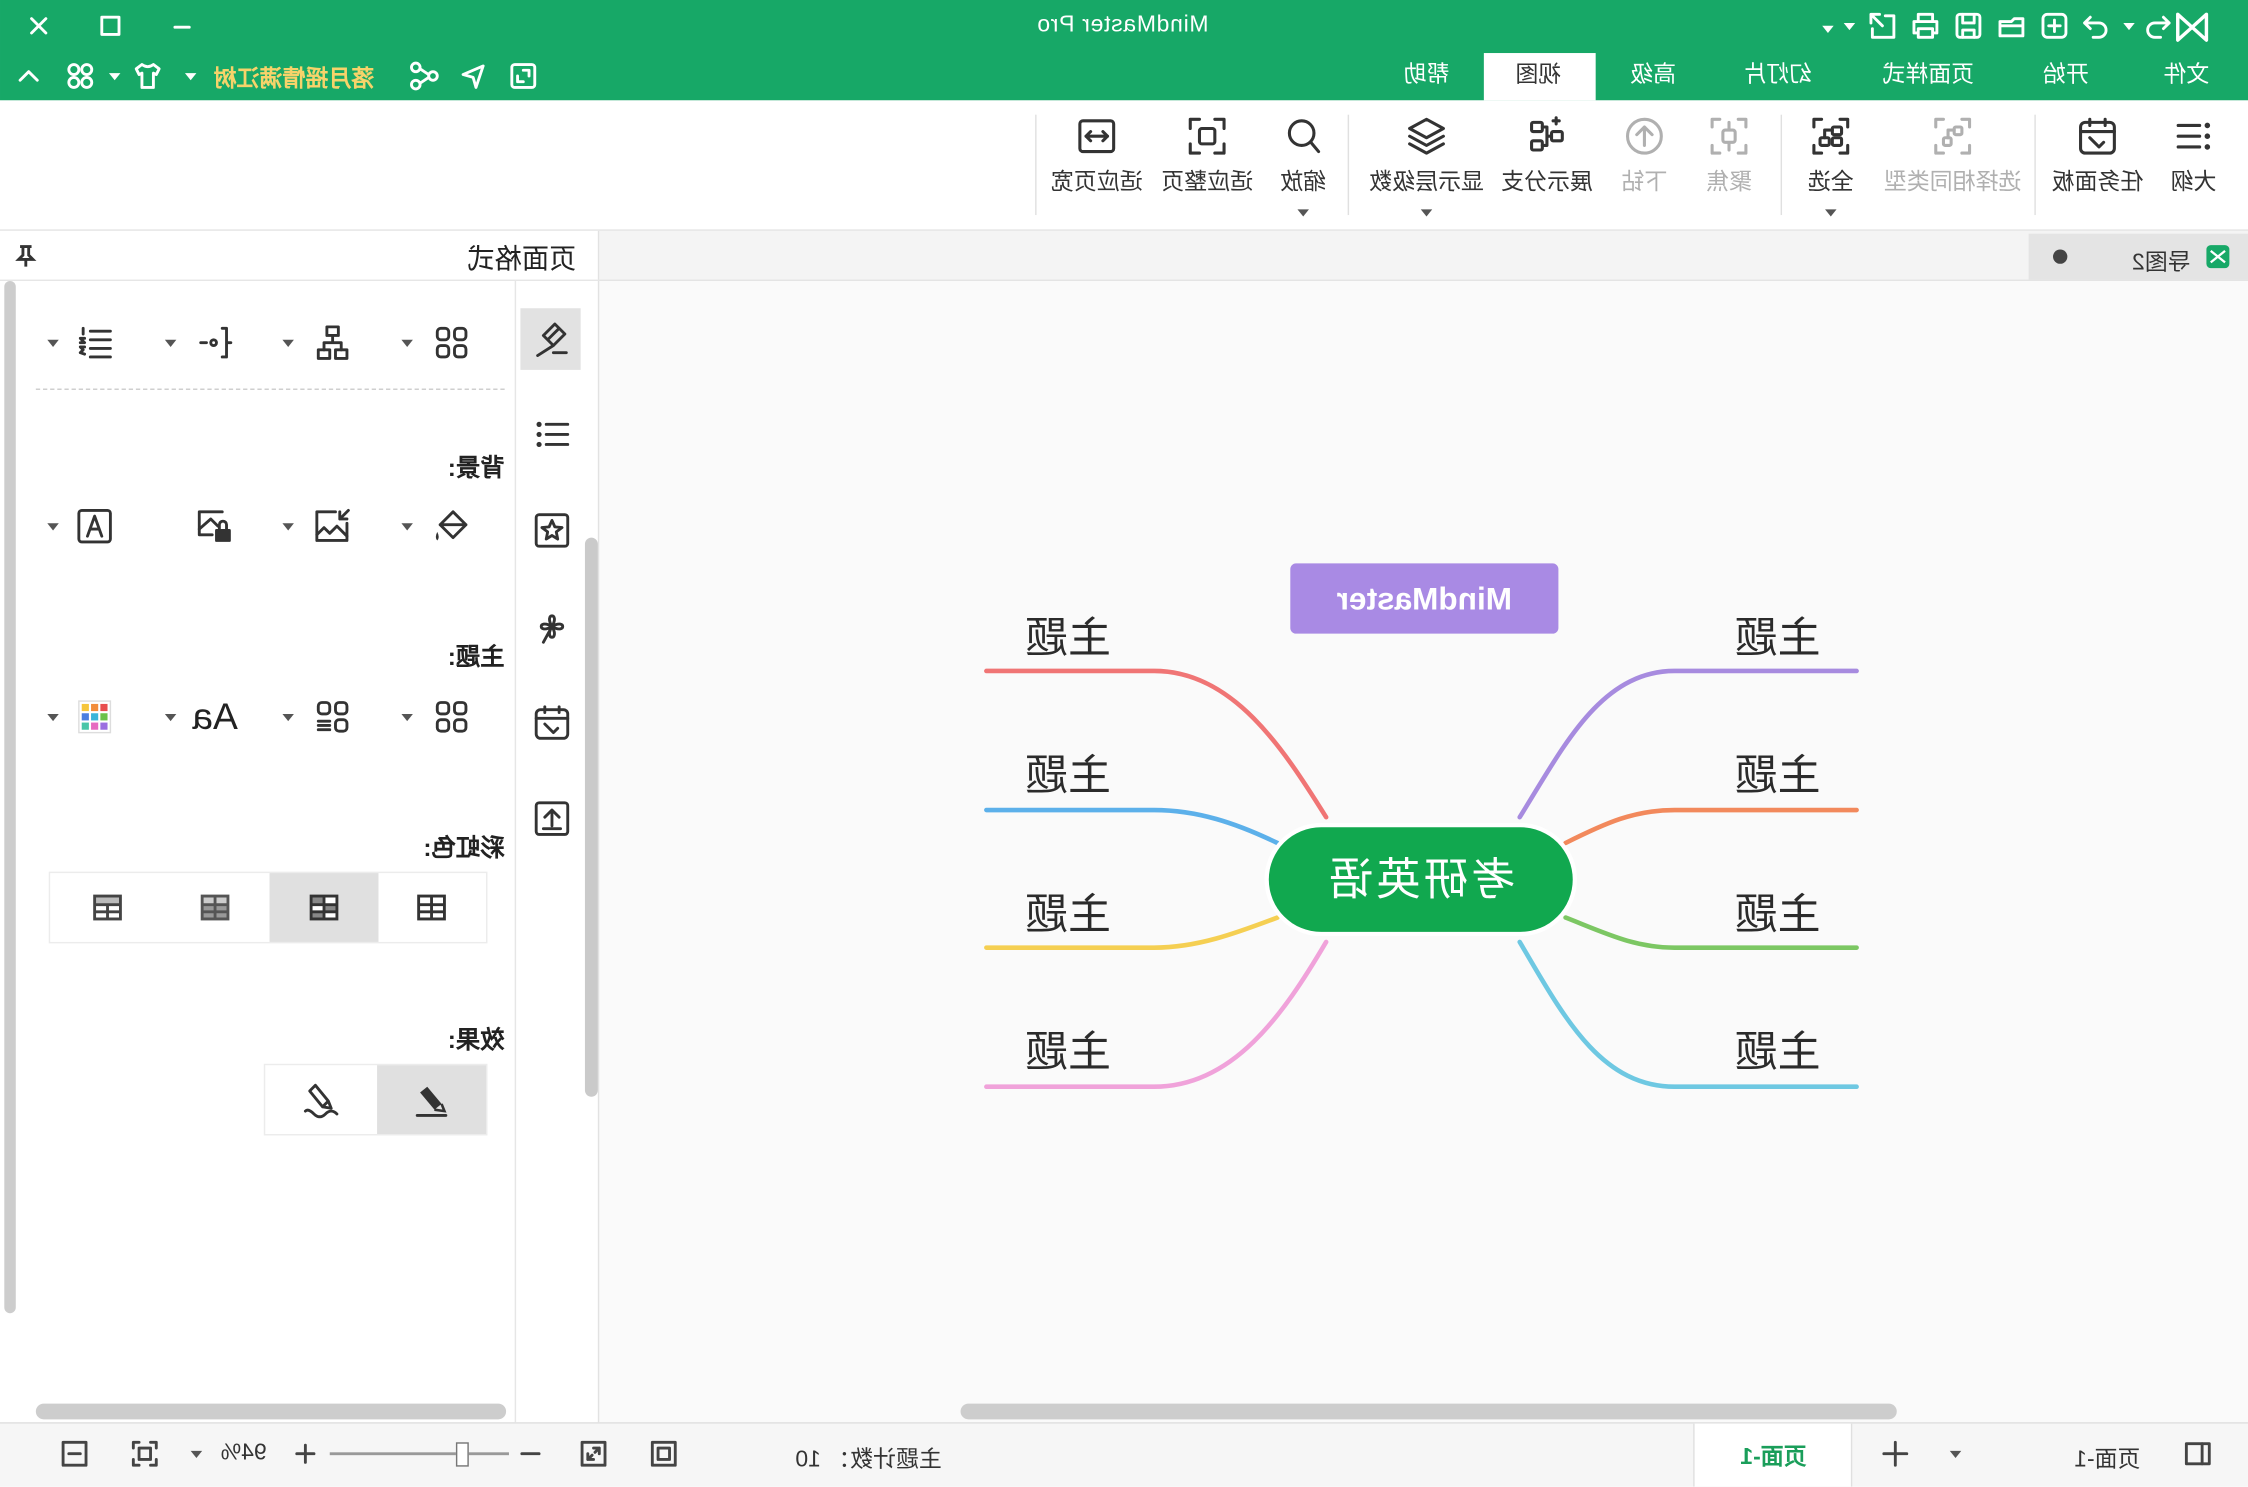 This screenshot has height=1487, width=2248. Describe the element at coordinates (552, 626) in the screenshot. I see `clover-icon` at that location.